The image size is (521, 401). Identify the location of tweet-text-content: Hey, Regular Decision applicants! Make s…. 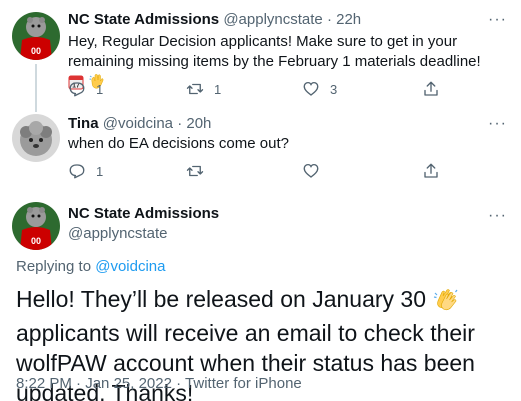
(274, 51).